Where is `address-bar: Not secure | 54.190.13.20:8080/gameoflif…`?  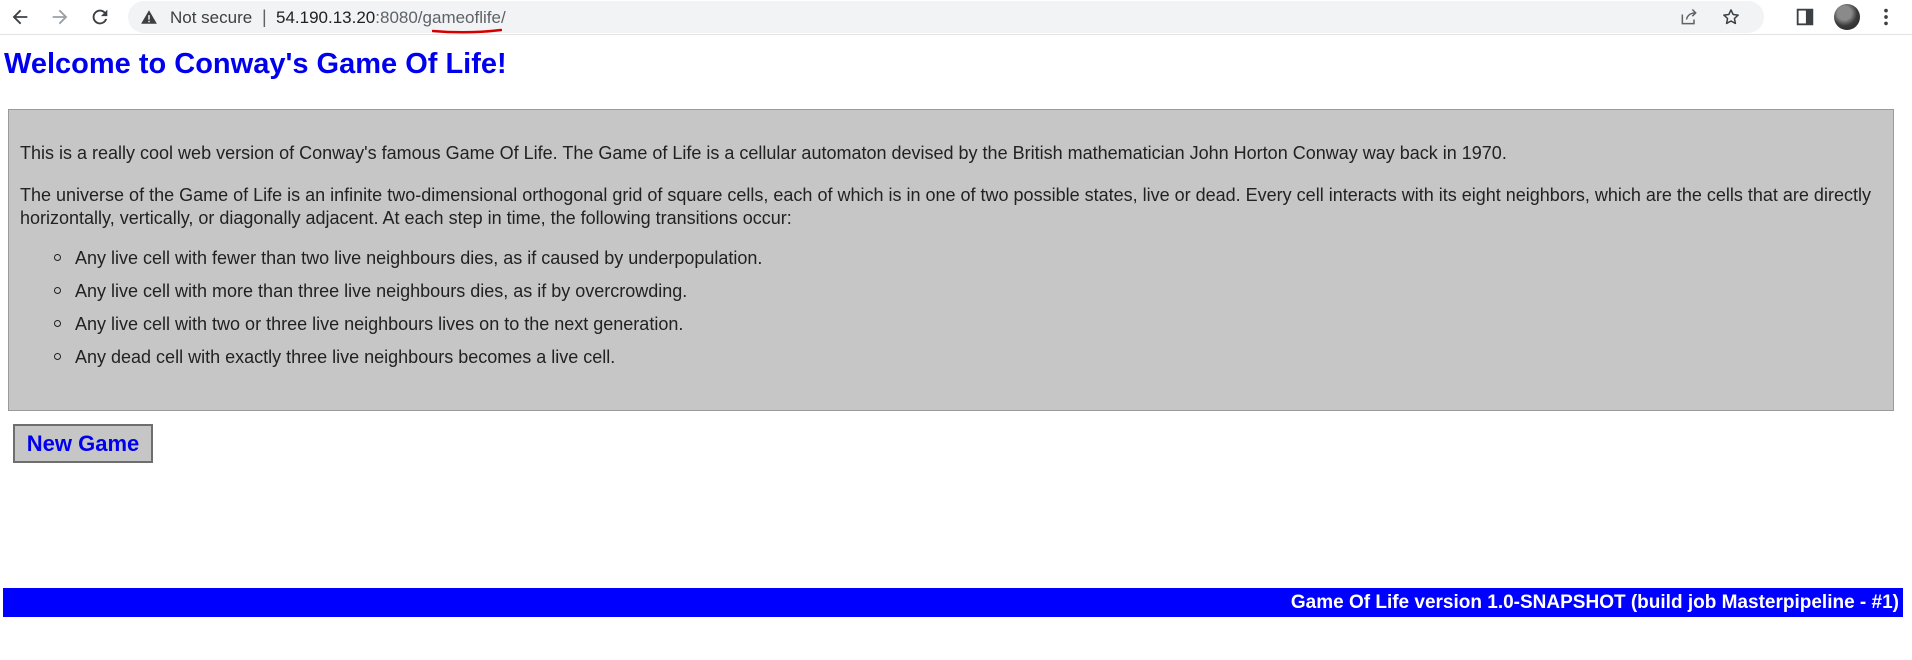
address-bar: Not secure | 54.190.13.20:8080/gameoflif… is located at coordinates (946, 17).